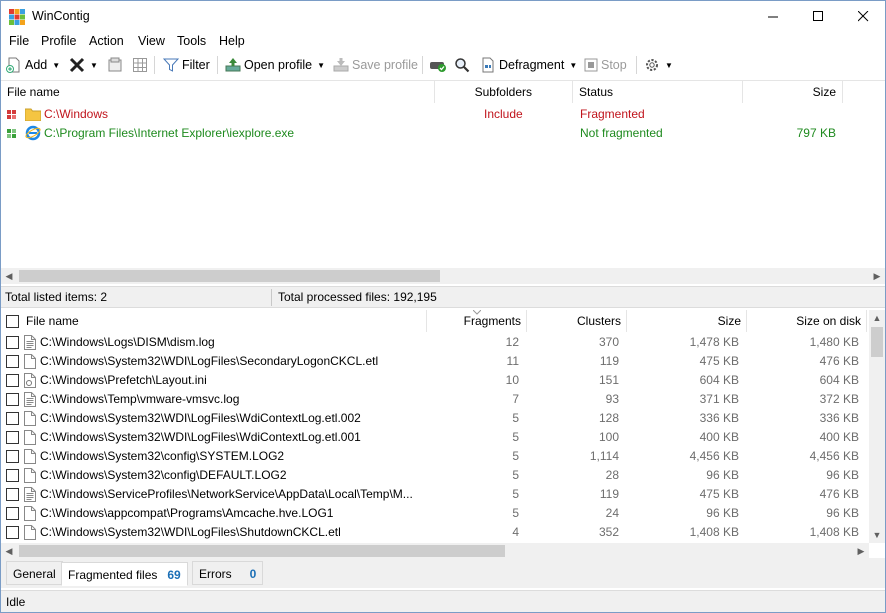  What do you see at coordinates (34, 573) in the screenshot?
I see `tab-general: General` at bounding box center [34, 573].